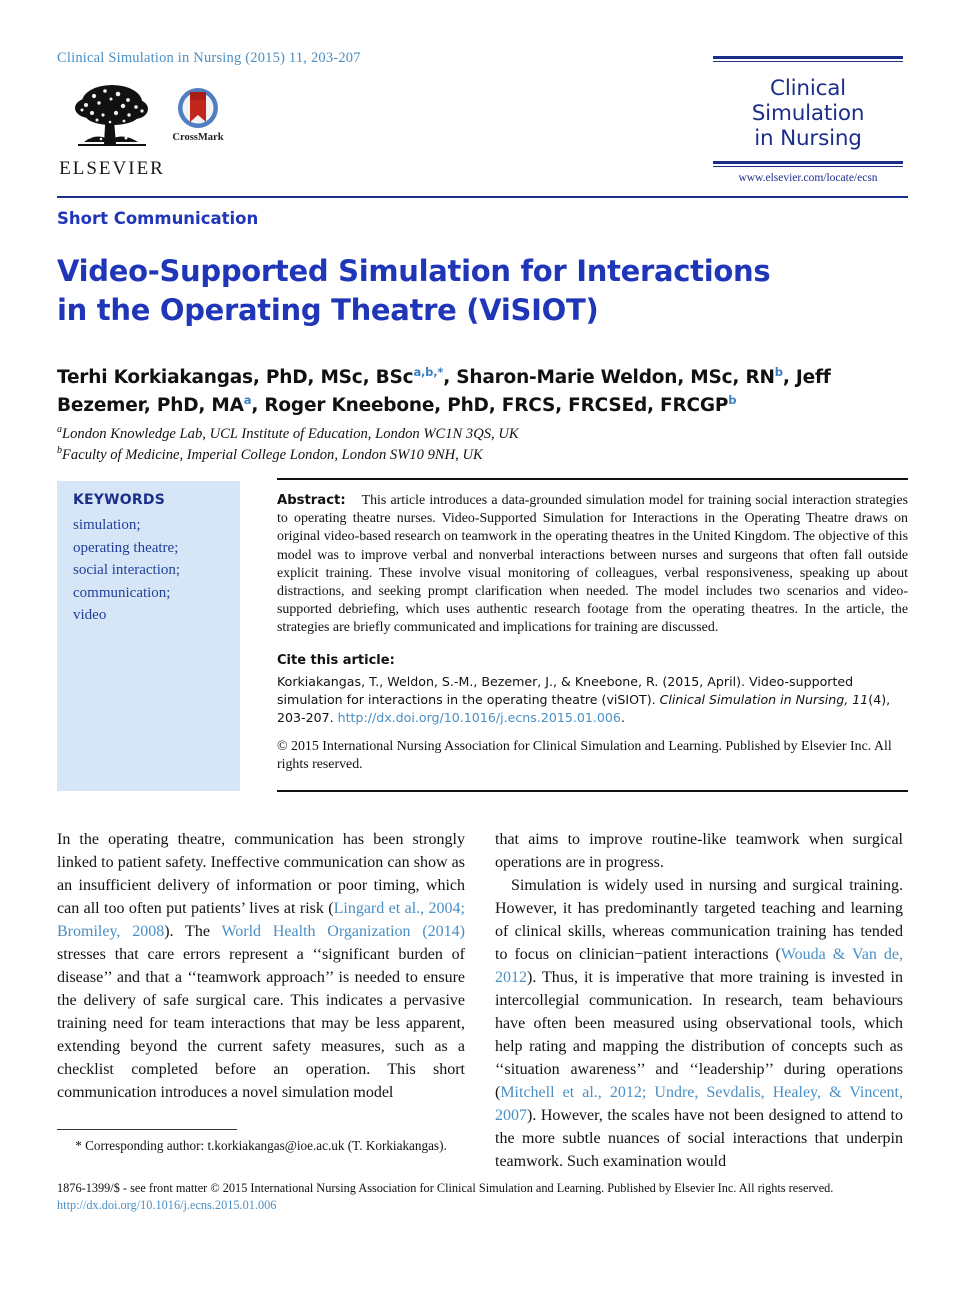 The image size is (960, 1290). What do you see at coordinates (328, 310) in the screenshot?
I see `article-title-line2: in the Operating Theatre (ViSIOT)` at bounding box center [328, 310].